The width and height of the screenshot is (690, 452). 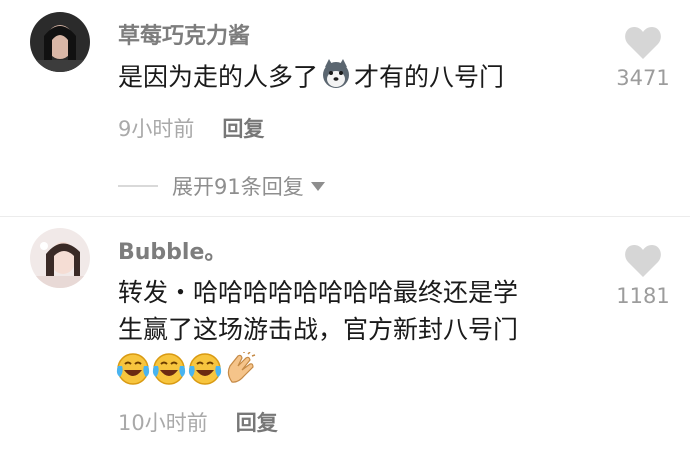 What do you see at coordinates (138, 186) in the screenshot?
I see `expand-divider-line` at bounding box center [138, 186].